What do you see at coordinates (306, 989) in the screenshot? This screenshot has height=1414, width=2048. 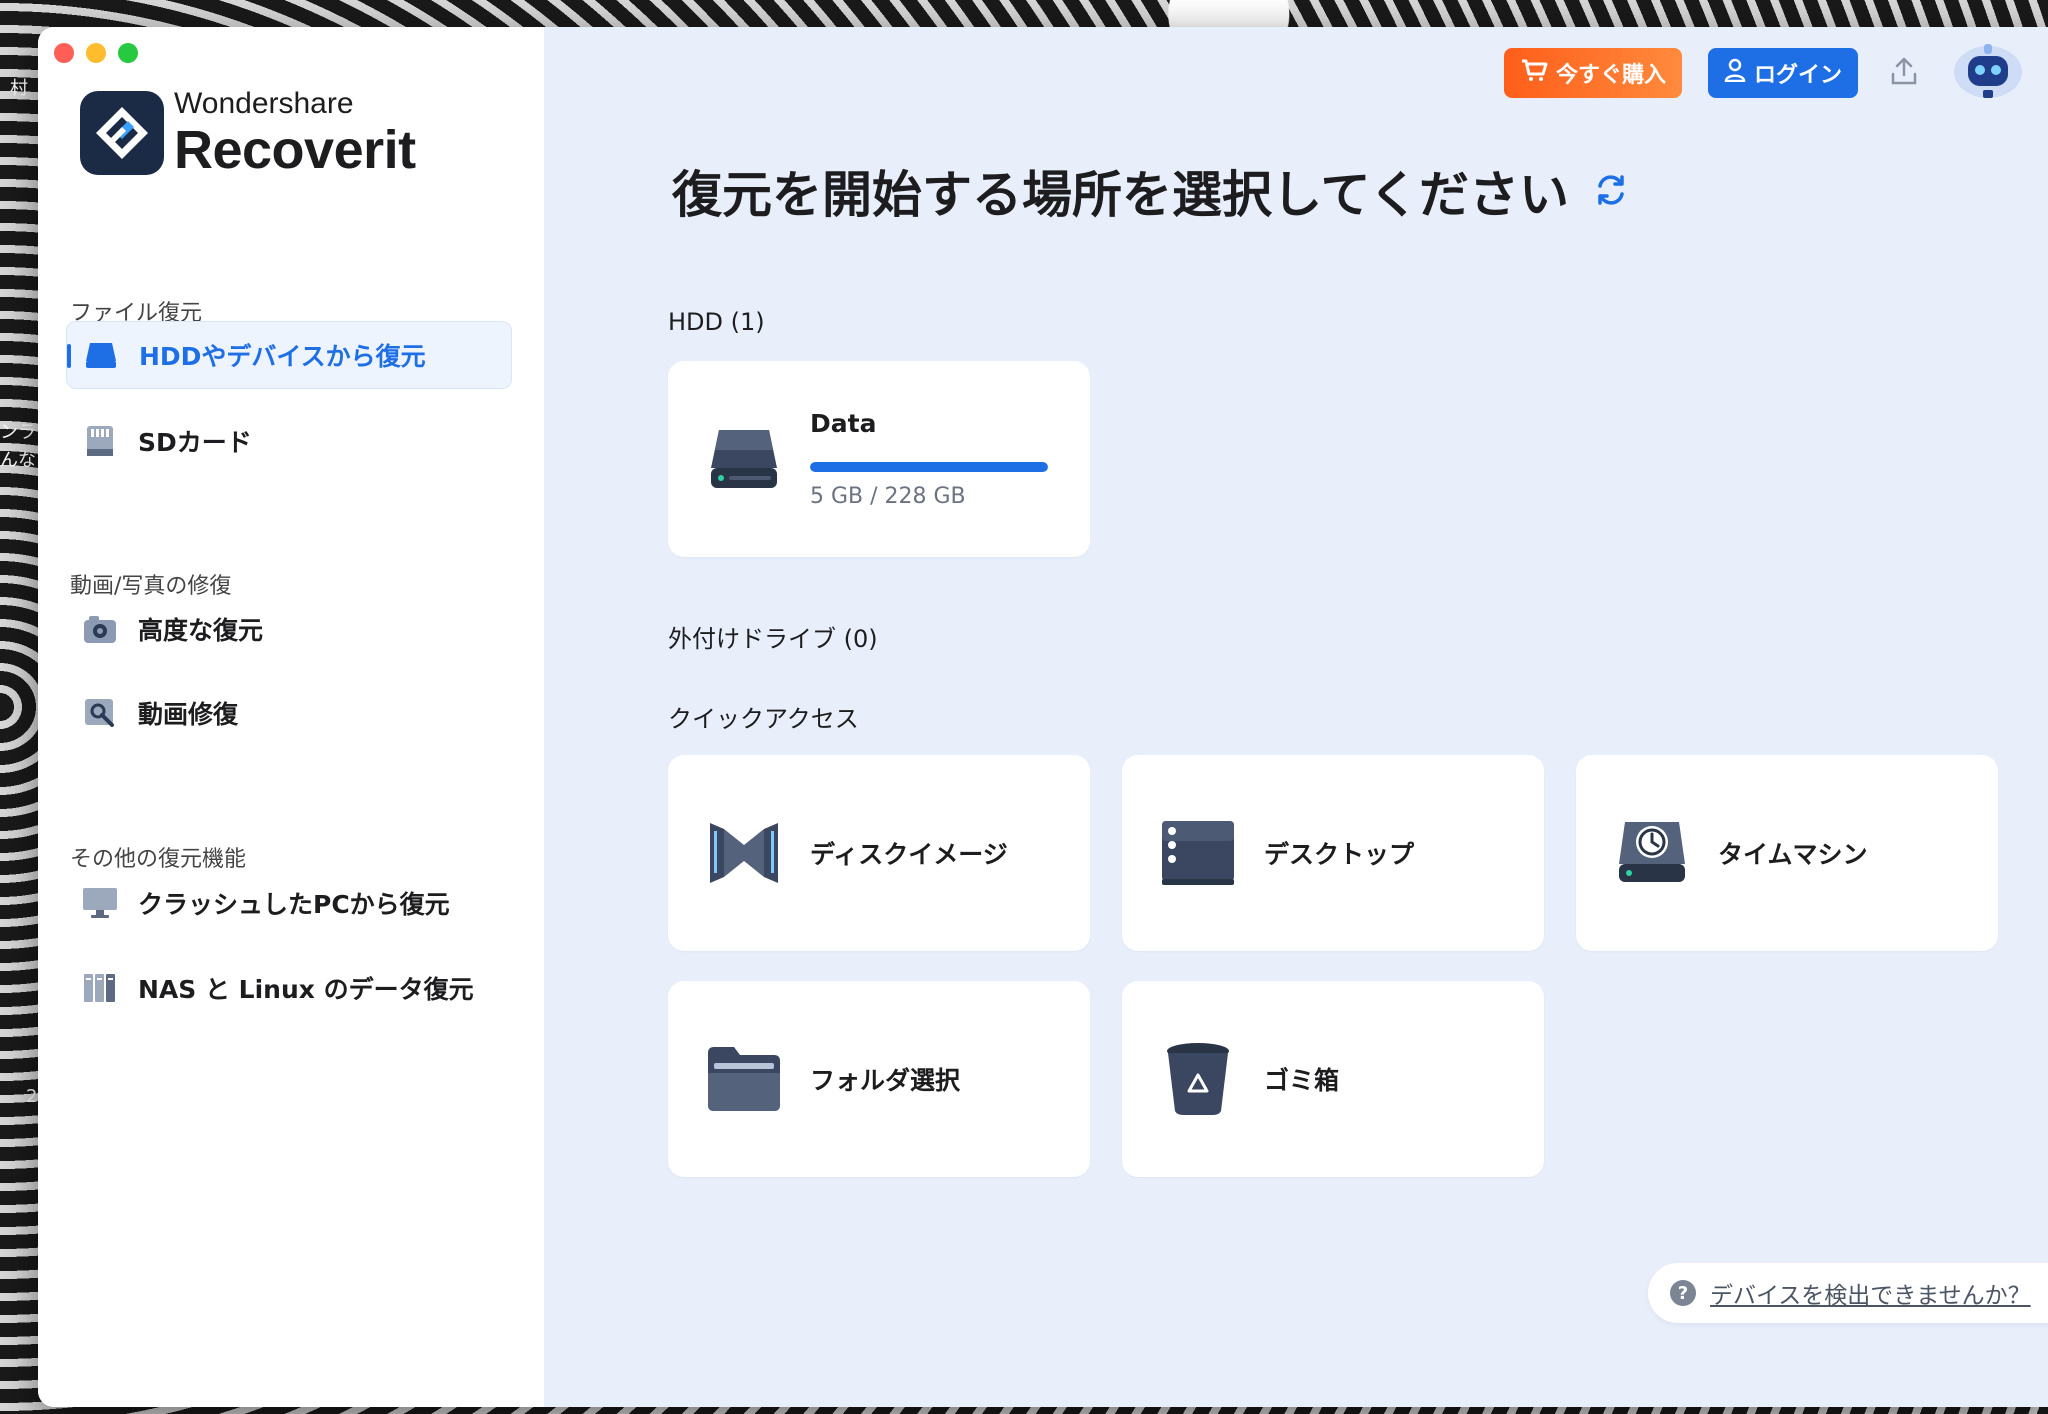 I see `sidebar-item-label: NAS と Linux のデータ復元` at bounding box center [306, 989].